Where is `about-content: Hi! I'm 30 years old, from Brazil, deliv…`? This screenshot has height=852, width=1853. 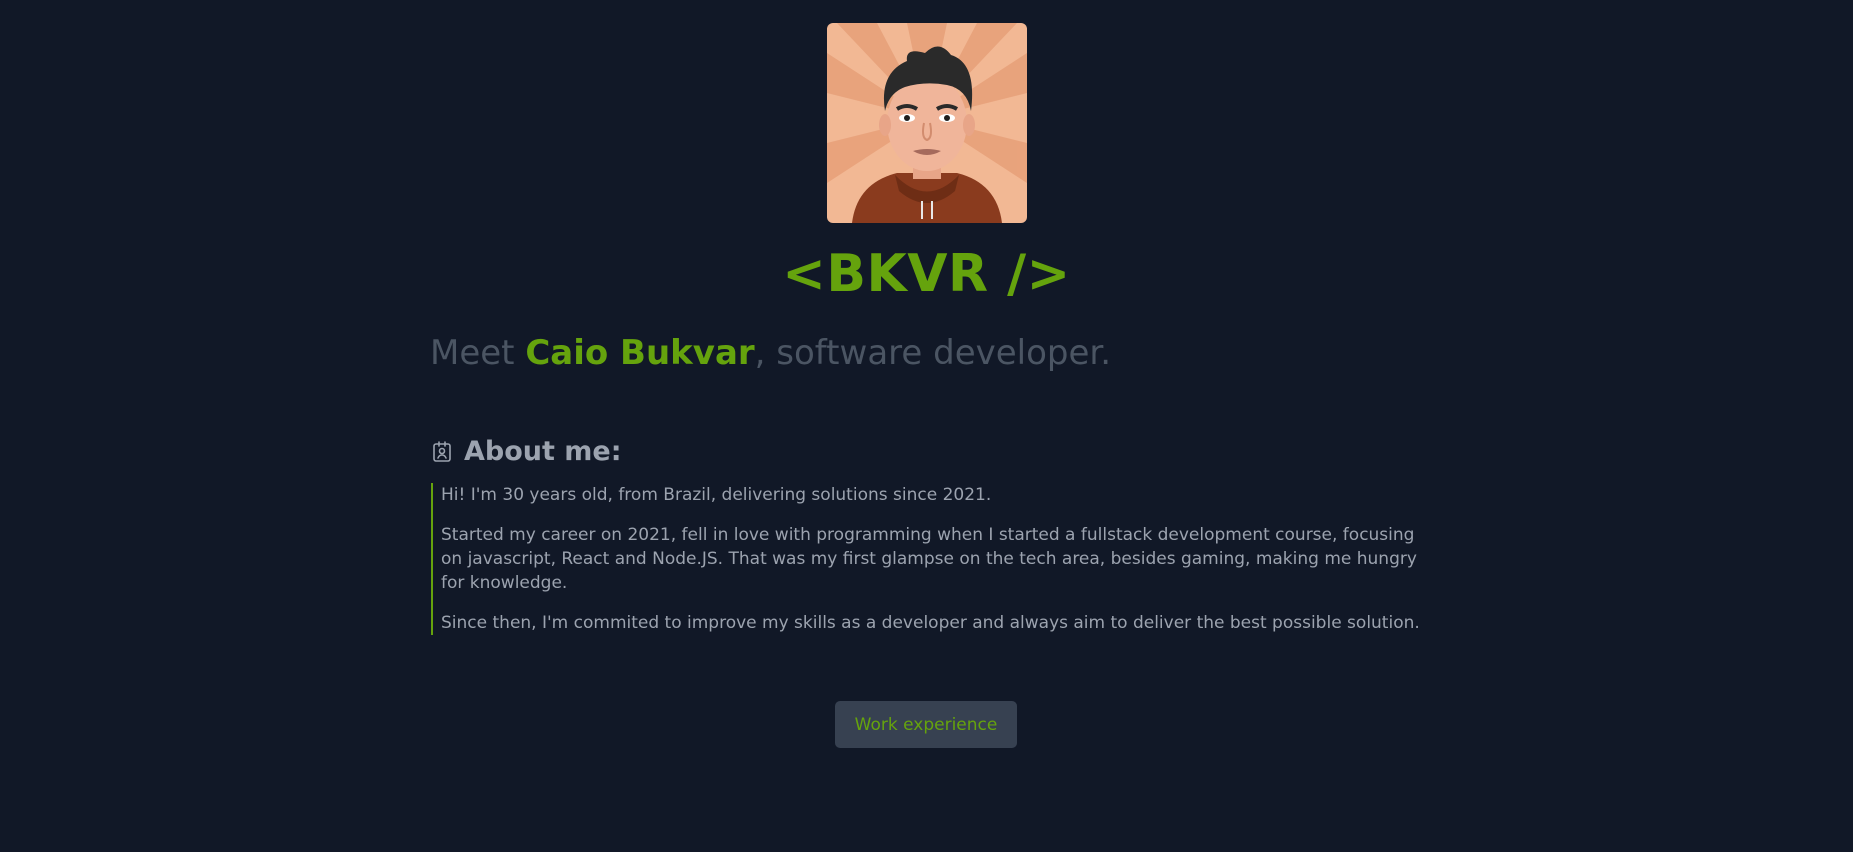 about-content: Hi! I'm 30 years old, from Brazil, deliv… is located at coordinates (935, 559).